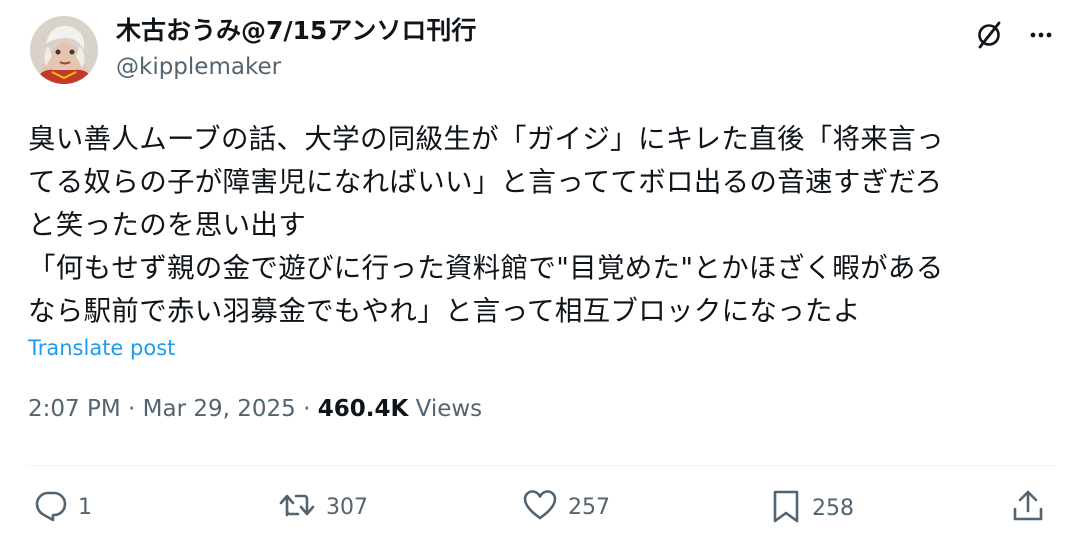  What do you see at coordinates (833, 508) in the screenshot?
I see `bookmark-count: 258` at bounding box center [833, 508].